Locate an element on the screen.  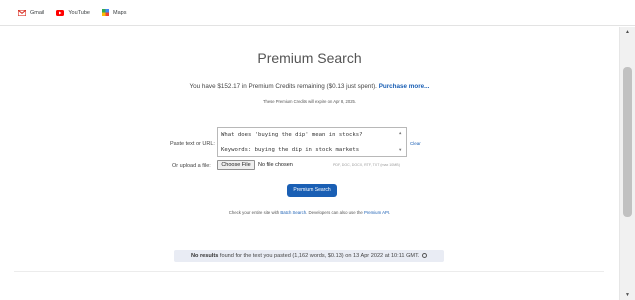
premium-search-button: Premium Search is located at coordinates (312, 190).